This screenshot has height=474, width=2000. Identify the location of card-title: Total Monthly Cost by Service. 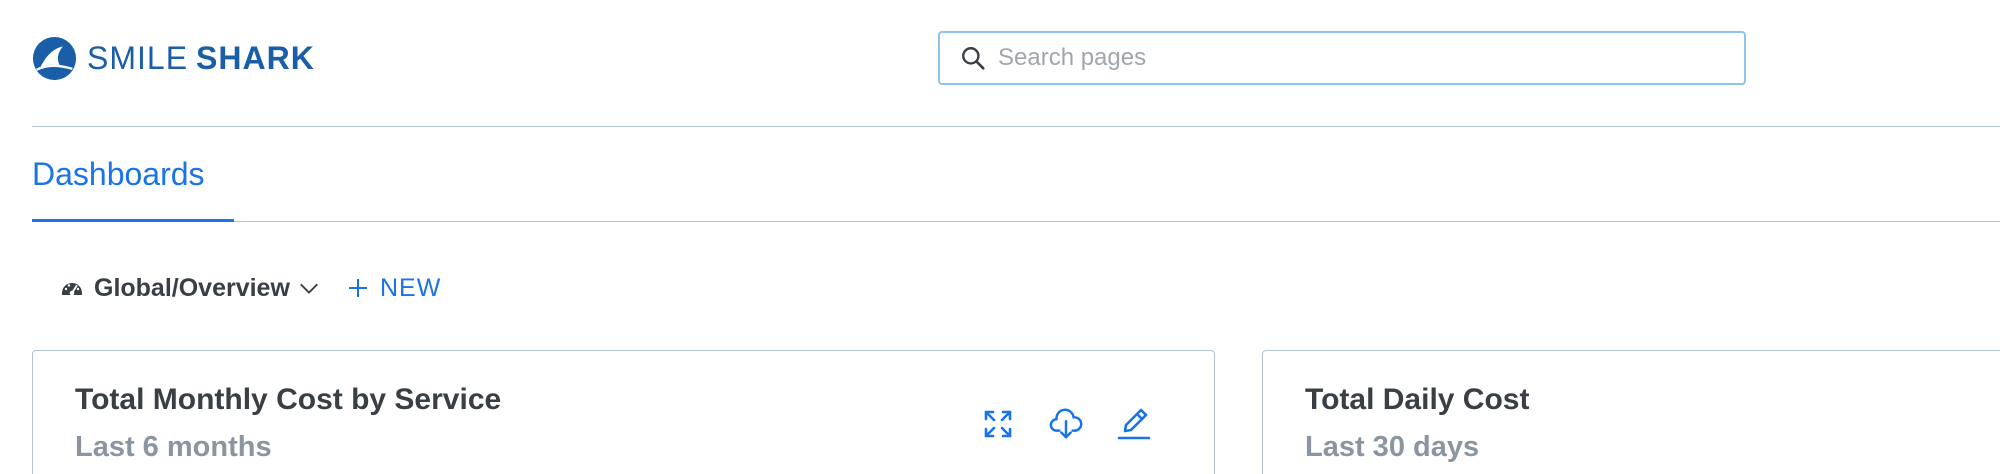
(288, 399).